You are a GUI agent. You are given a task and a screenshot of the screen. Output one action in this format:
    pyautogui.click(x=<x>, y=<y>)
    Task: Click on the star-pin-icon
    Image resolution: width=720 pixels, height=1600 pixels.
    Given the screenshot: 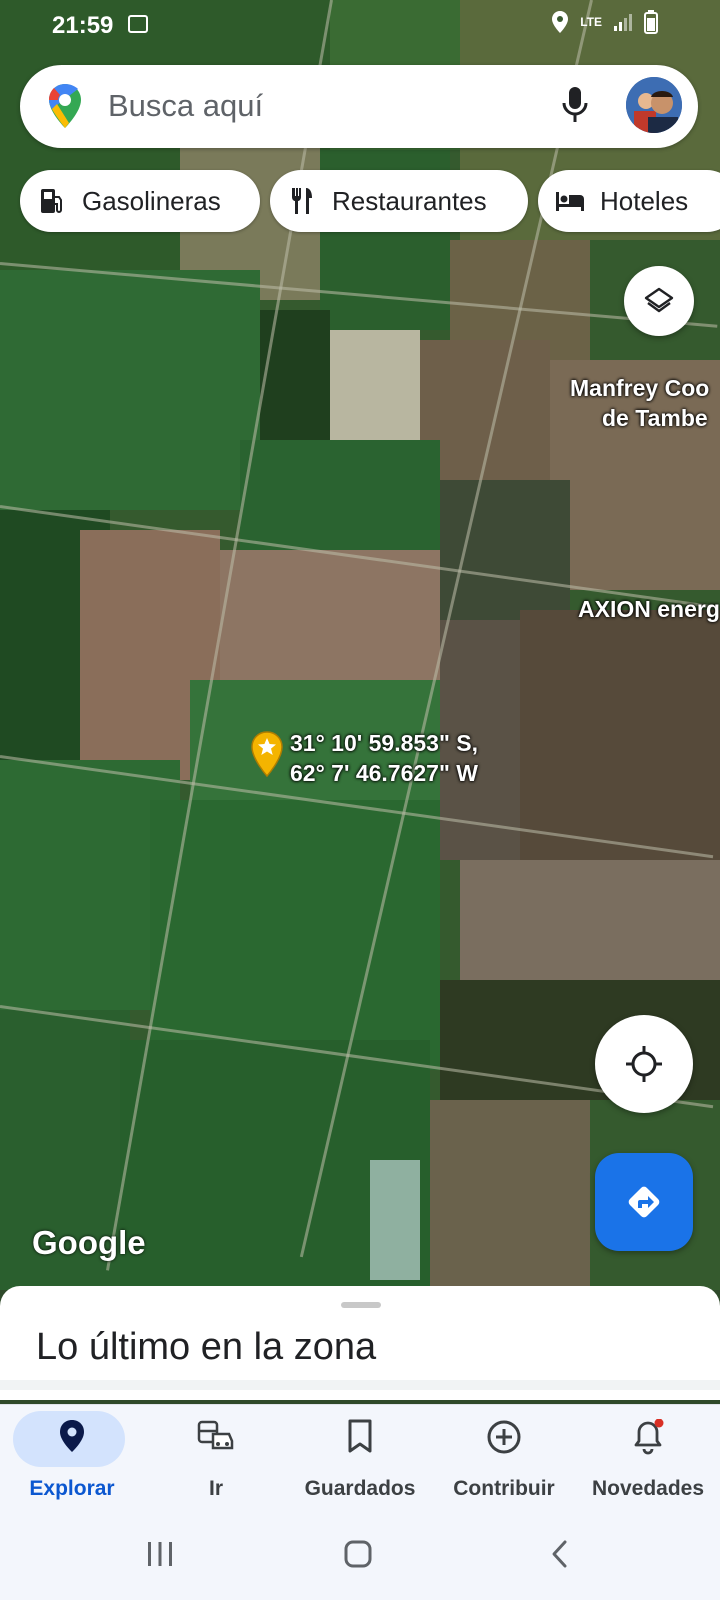 What is the action you would take?
    pyautogui.click(x=267, y=754)
    